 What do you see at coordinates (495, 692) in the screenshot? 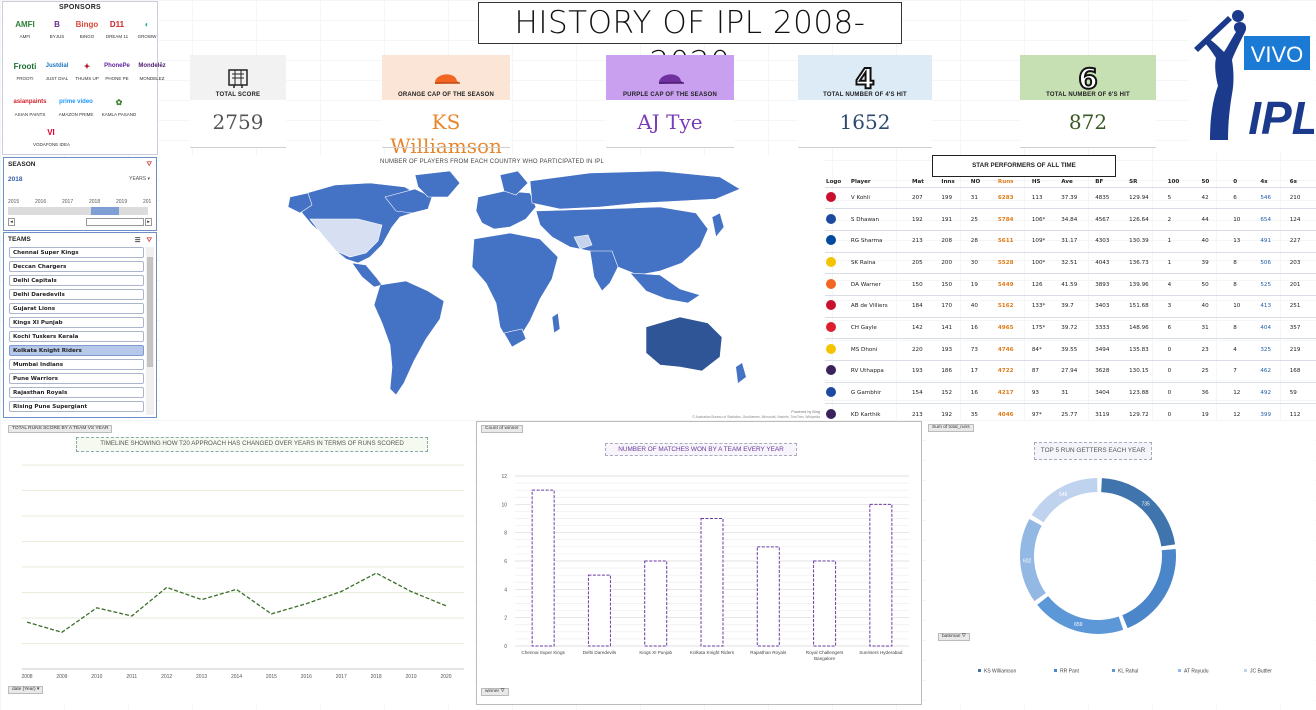
I see `winner-axis-button: winner ⛛` at bounding box center [495, 692].